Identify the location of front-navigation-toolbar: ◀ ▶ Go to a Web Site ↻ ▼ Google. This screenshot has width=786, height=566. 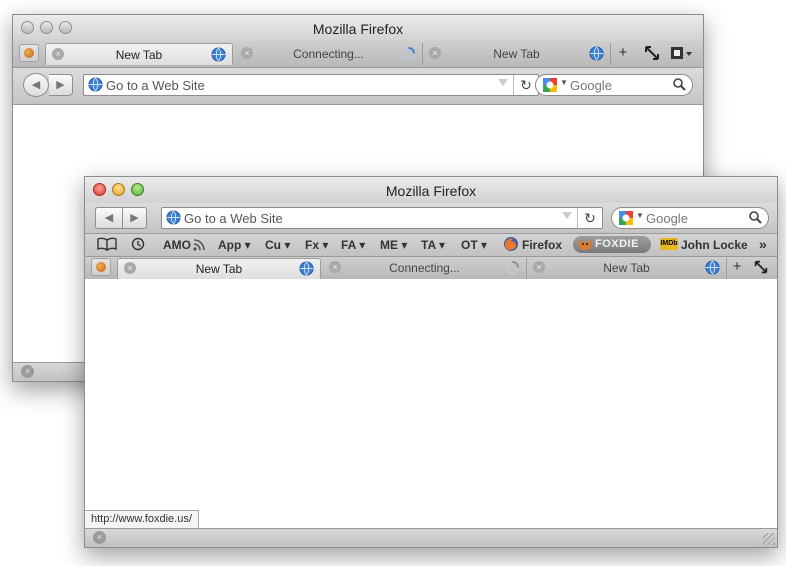
(431, 218).